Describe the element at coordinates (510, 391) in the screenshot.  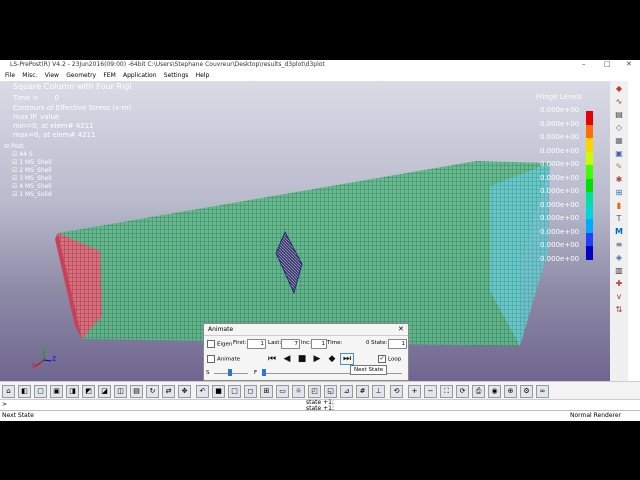
I see `globe-icon: ⊕` at that location.